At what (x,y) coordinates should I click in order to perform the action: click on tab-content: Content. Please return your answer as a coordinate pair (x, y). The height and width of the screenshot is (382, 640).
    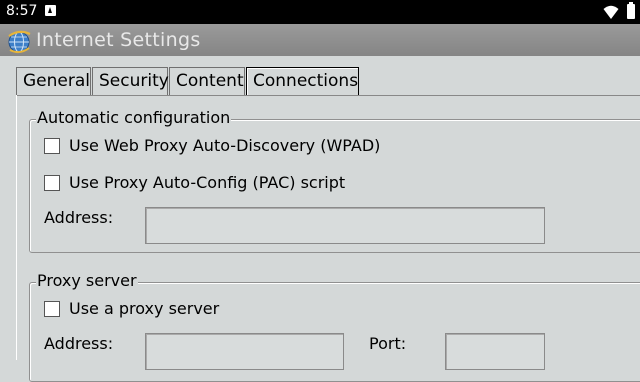
    Looking at the image, I should click on (207, 81).